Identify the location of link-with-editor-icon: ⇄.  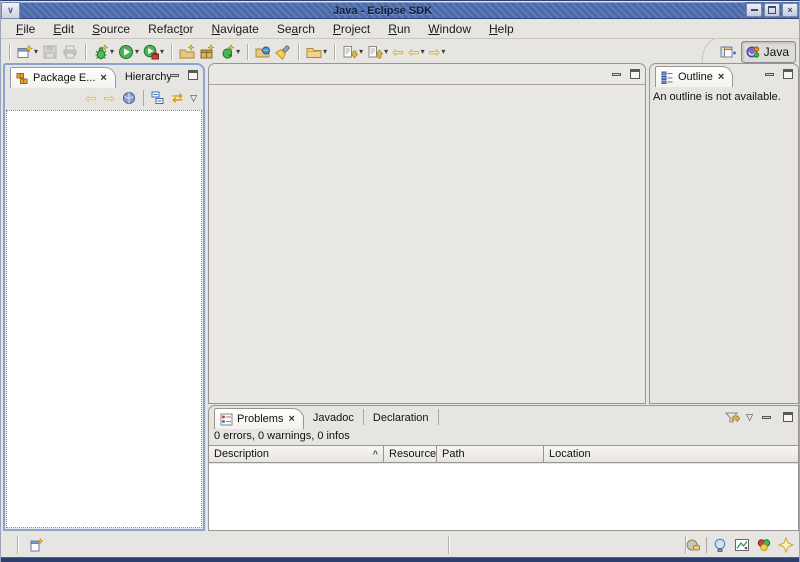
(177, 98).